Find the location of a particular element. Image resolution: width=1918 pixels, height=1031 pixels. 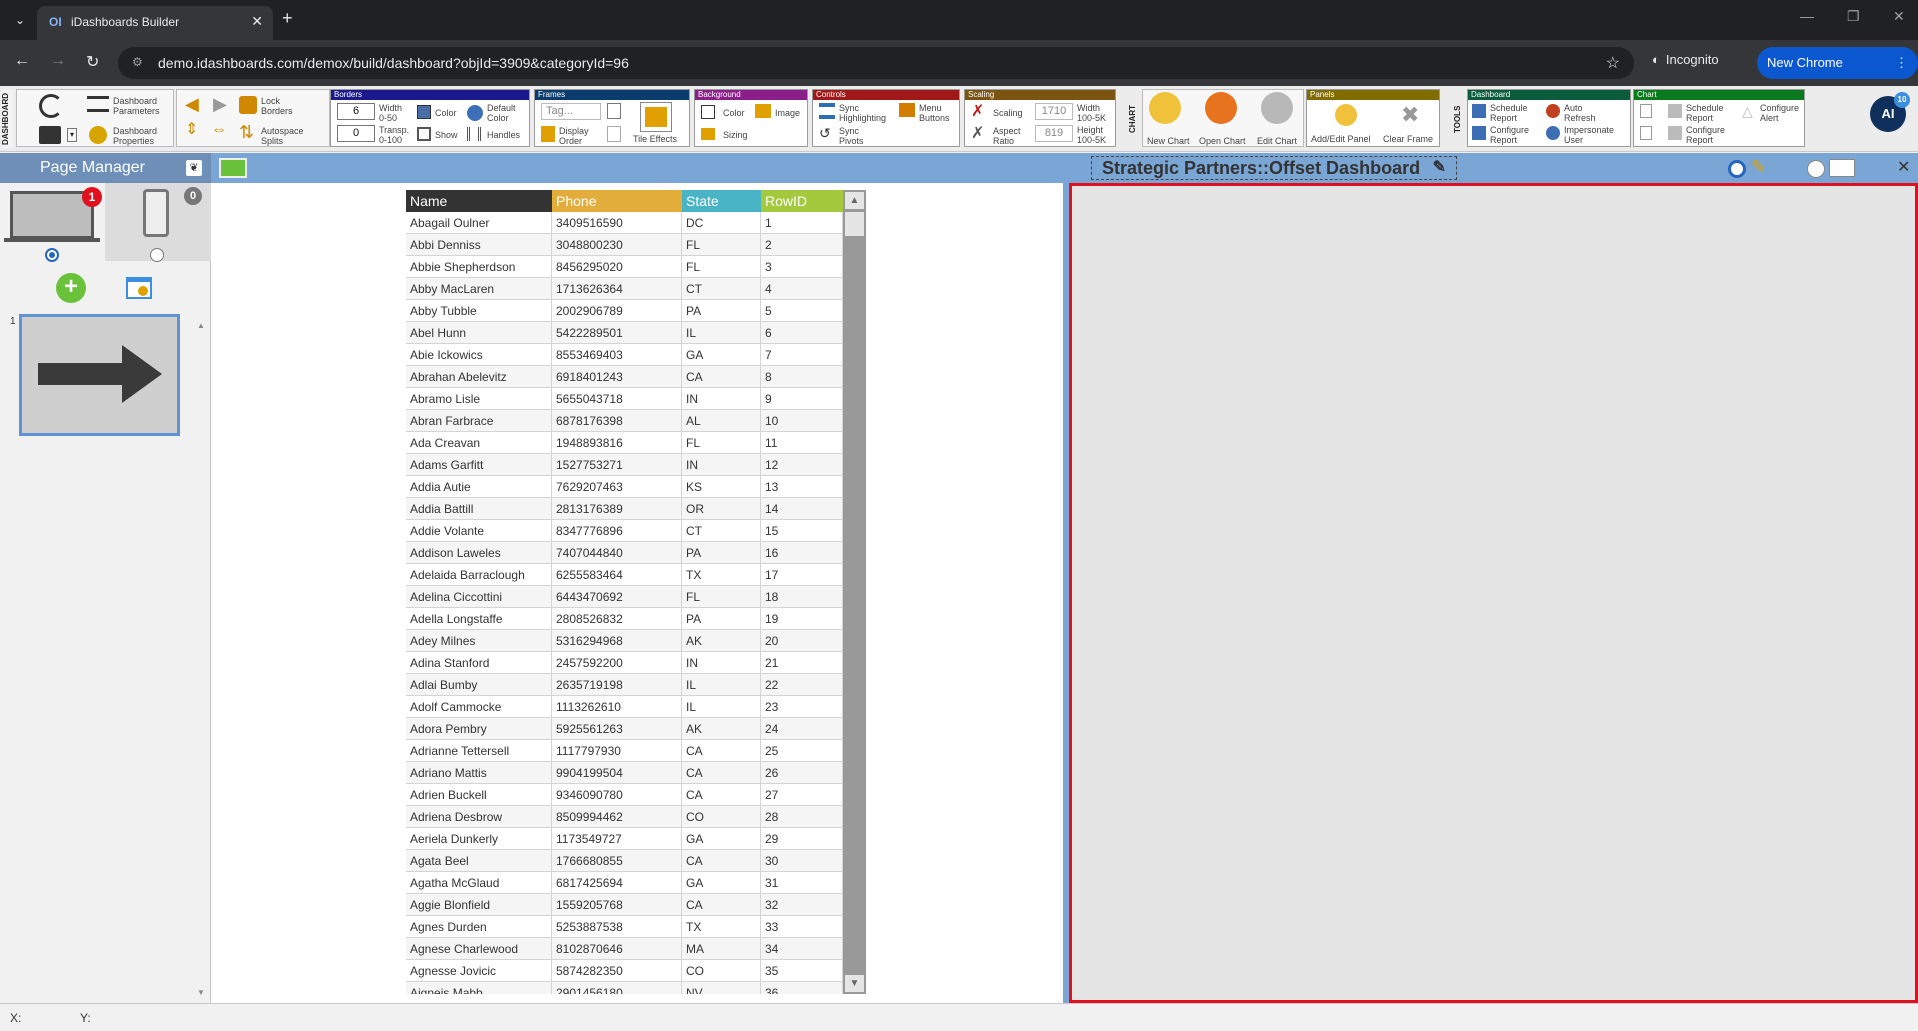

new-chart-icon is located at coordinates (1165, 108).